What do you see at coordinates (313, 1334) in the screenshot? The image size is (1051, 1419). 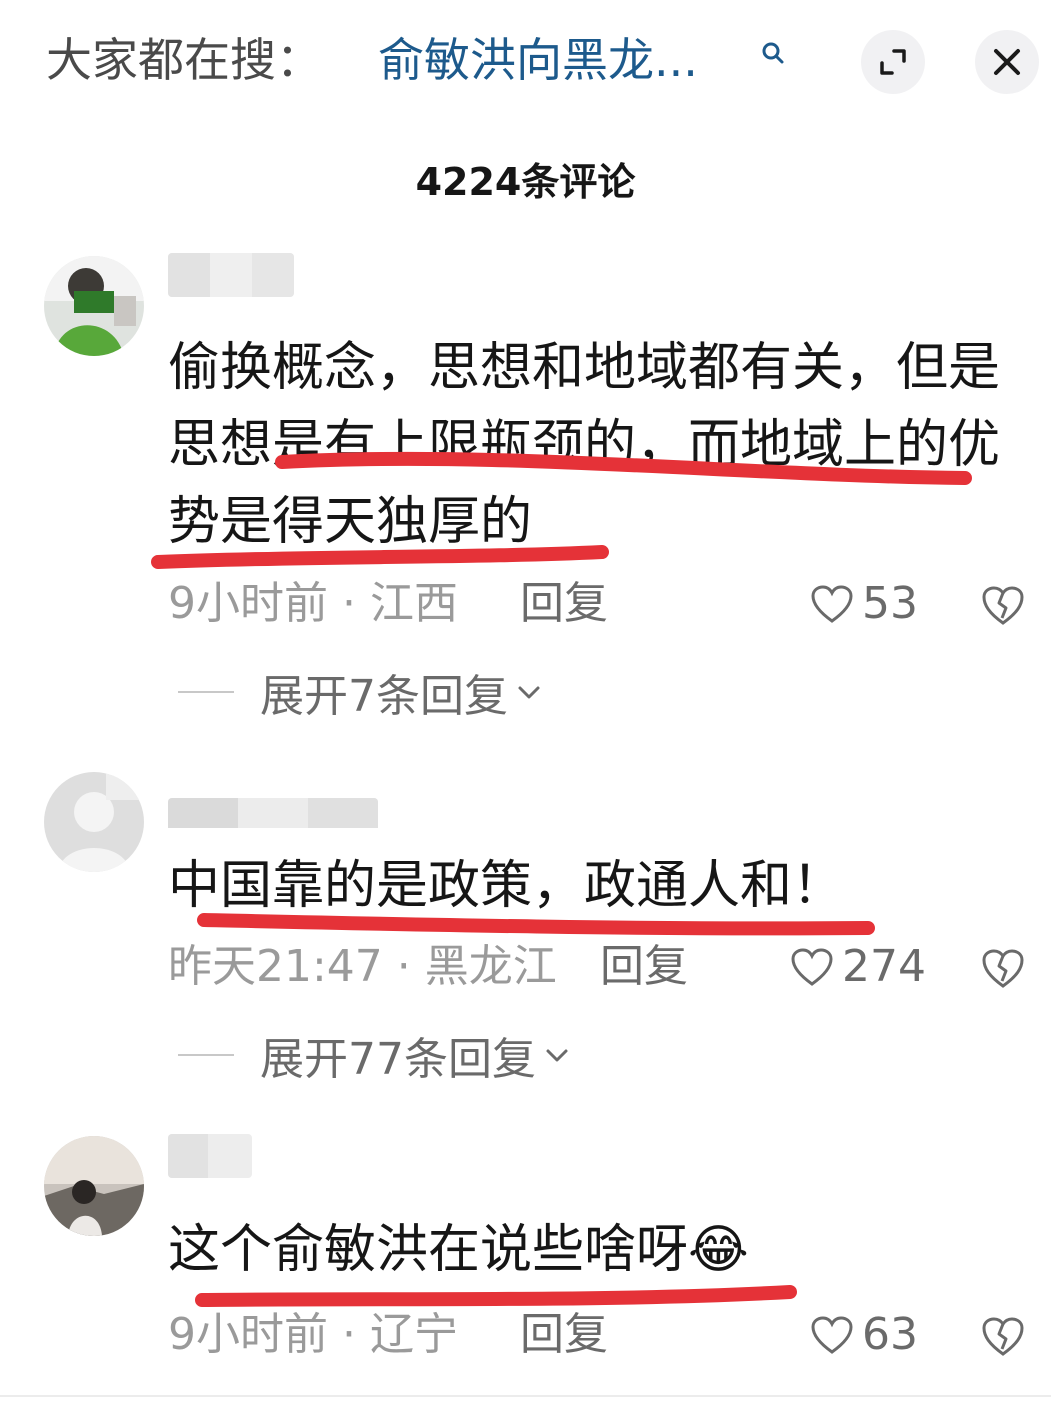 I see `time-location: 9小时前 · 辽宁` at bounding box center [313, 1334].